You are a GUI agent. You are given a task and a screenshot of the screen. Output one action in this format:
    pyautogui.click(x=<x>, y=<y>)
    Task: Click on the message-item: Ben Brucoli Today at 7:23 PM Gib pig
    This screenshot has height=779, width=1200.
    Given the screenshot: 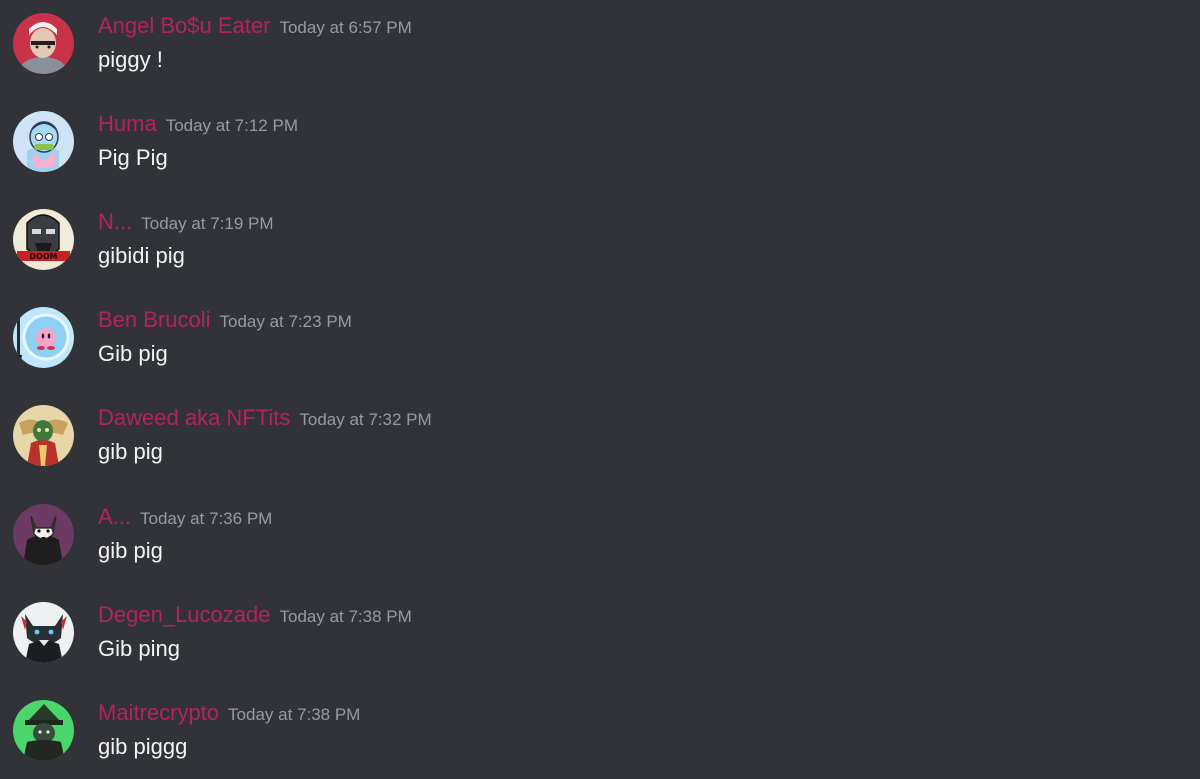 What is the action you would take?
    pyautogui.click(x=600, y=356)
    